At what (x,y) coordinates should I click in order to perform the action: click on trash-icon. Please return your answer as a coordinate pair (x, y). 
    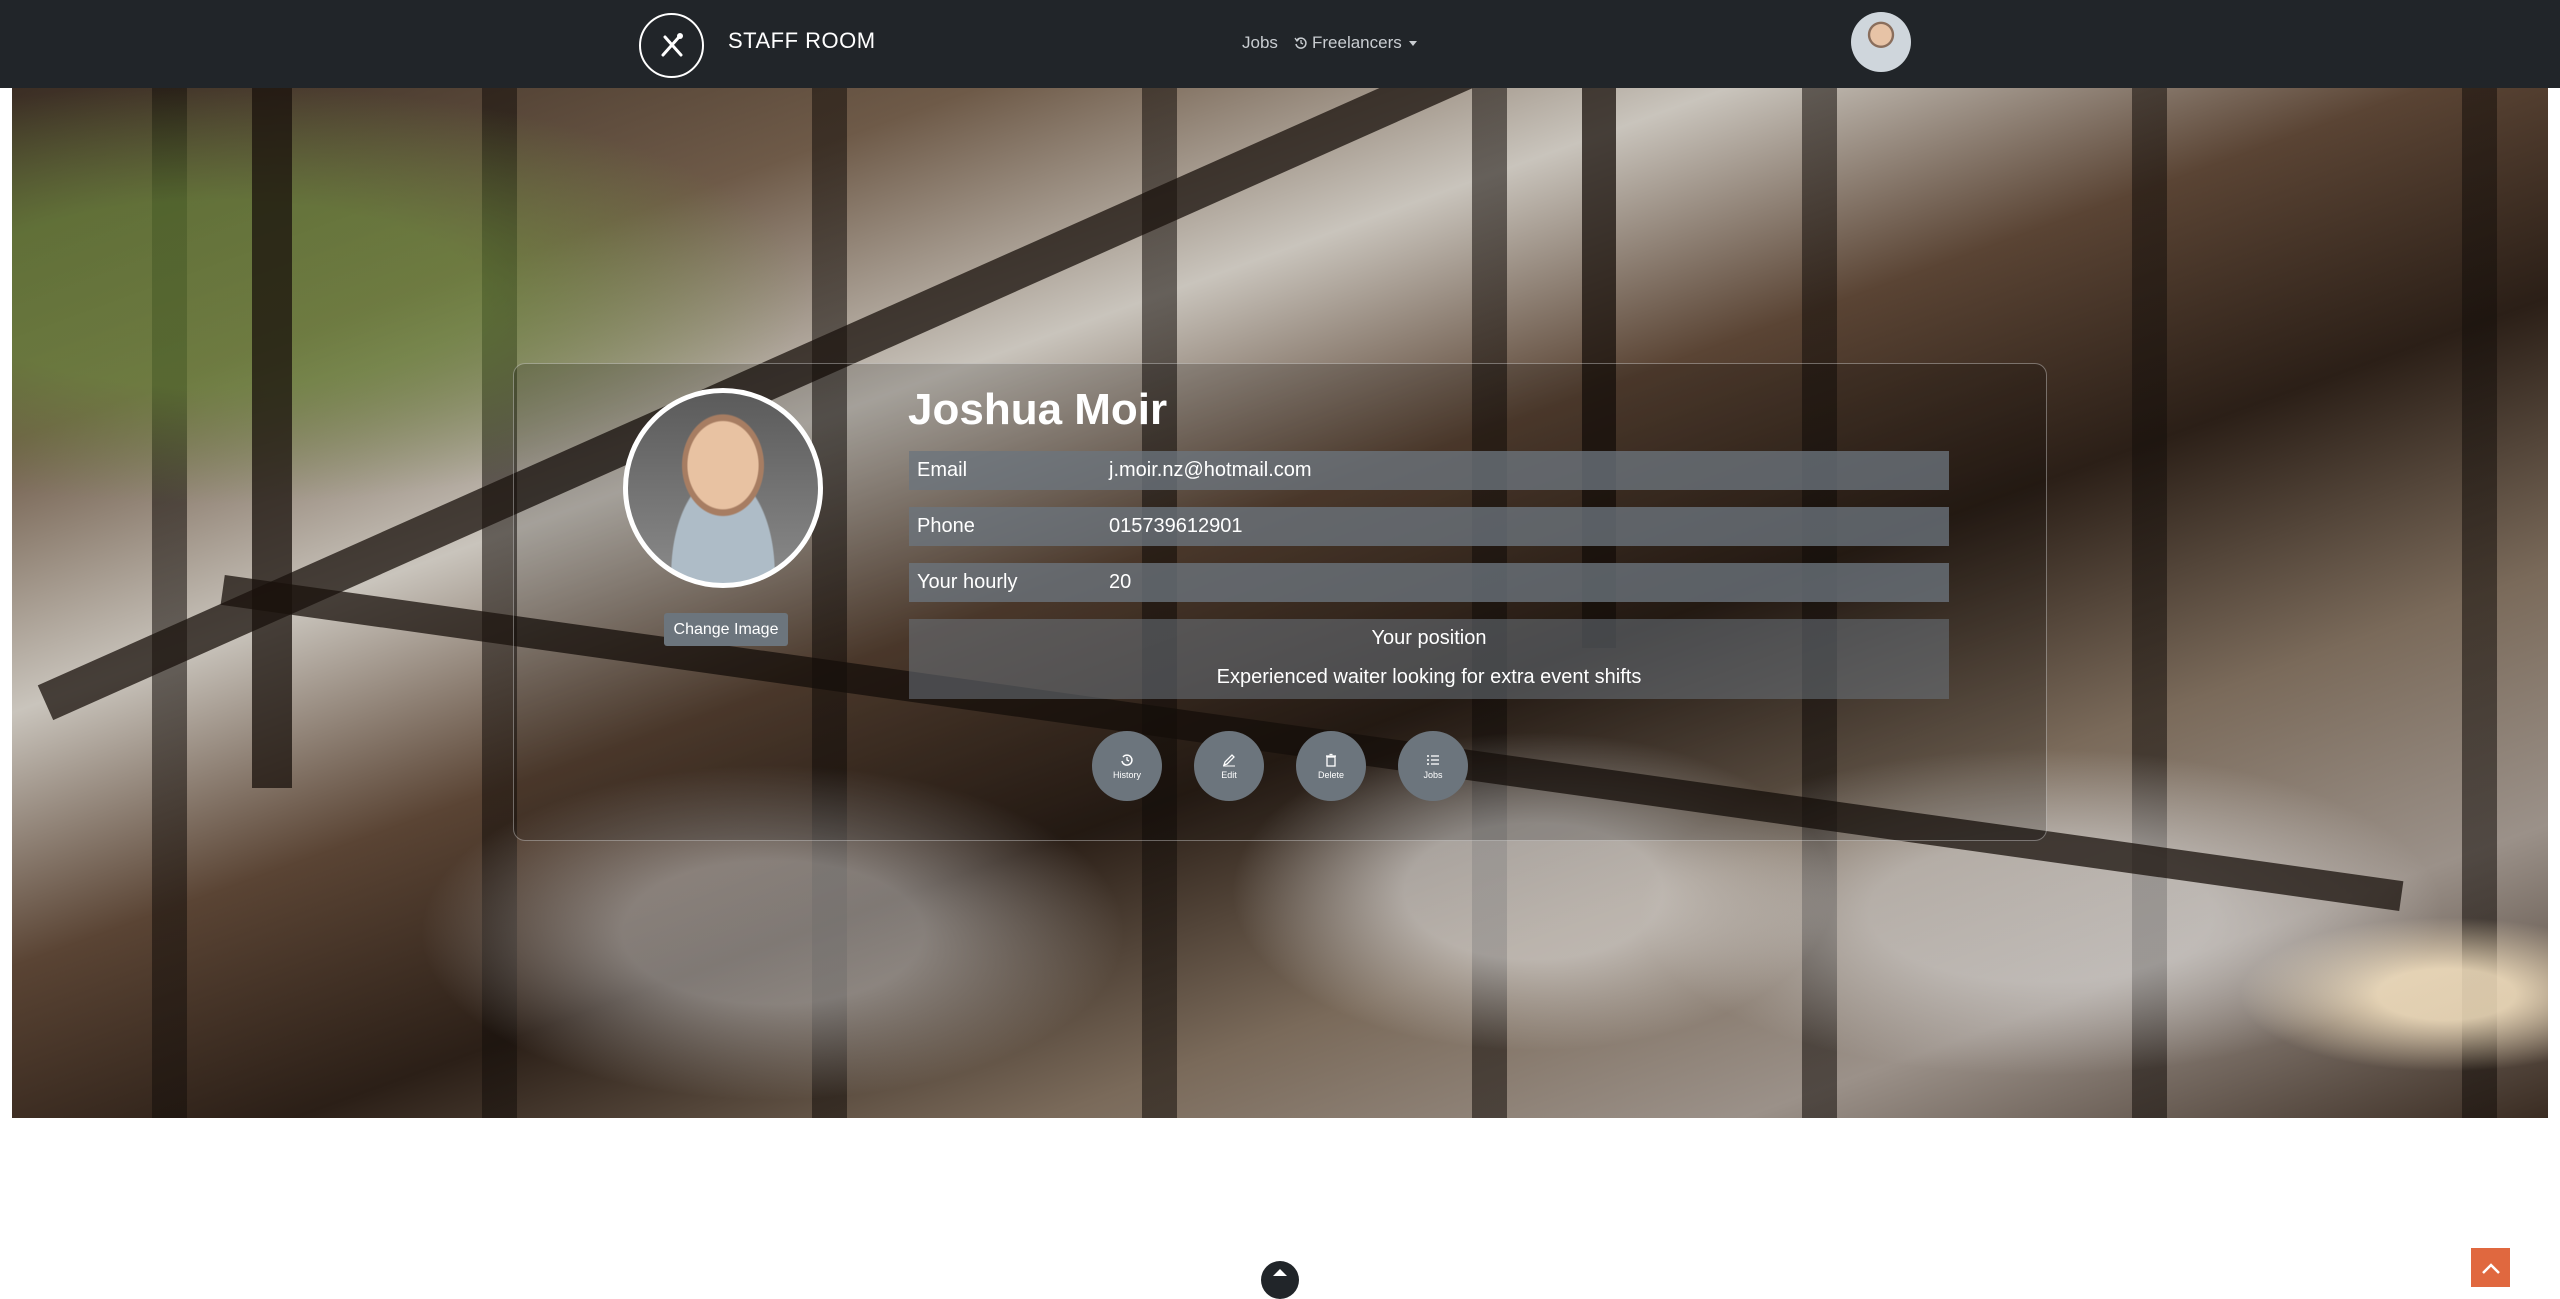
    Looking at the image, I should click on (1331, 760).